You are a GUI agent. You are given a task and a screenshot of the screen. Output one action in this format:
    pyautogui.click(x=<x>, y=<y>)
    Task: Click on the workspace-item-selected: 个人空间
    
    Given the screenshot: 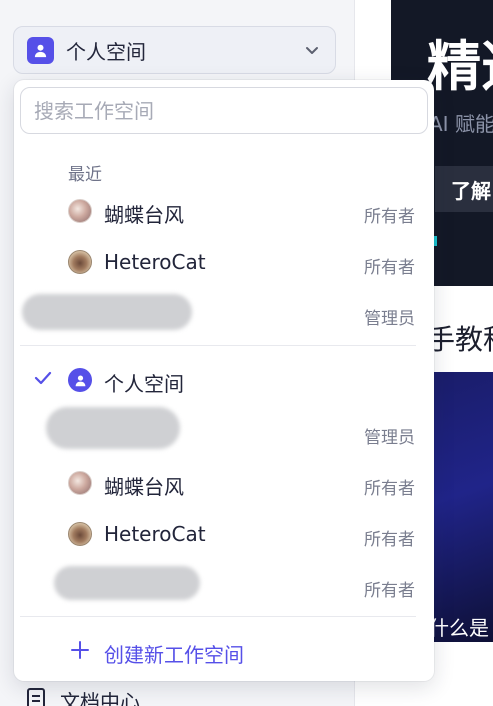 What is the action you would take?
    pyautogui.click(x=224, y=380)
    